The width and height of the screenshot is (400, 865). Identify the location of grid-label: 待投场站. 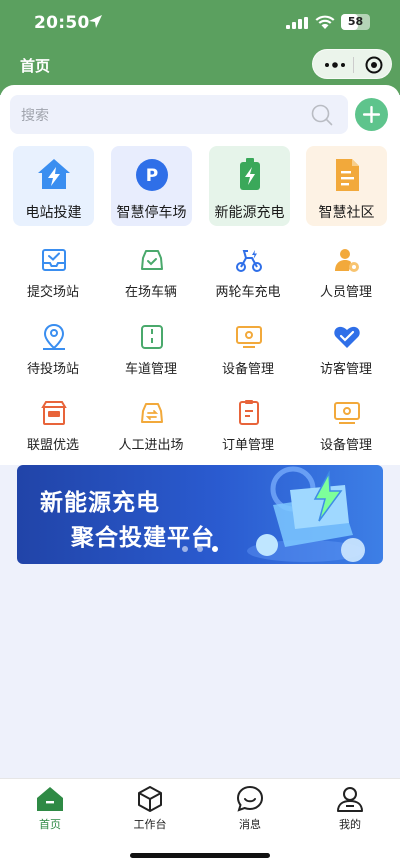
(52, 369).